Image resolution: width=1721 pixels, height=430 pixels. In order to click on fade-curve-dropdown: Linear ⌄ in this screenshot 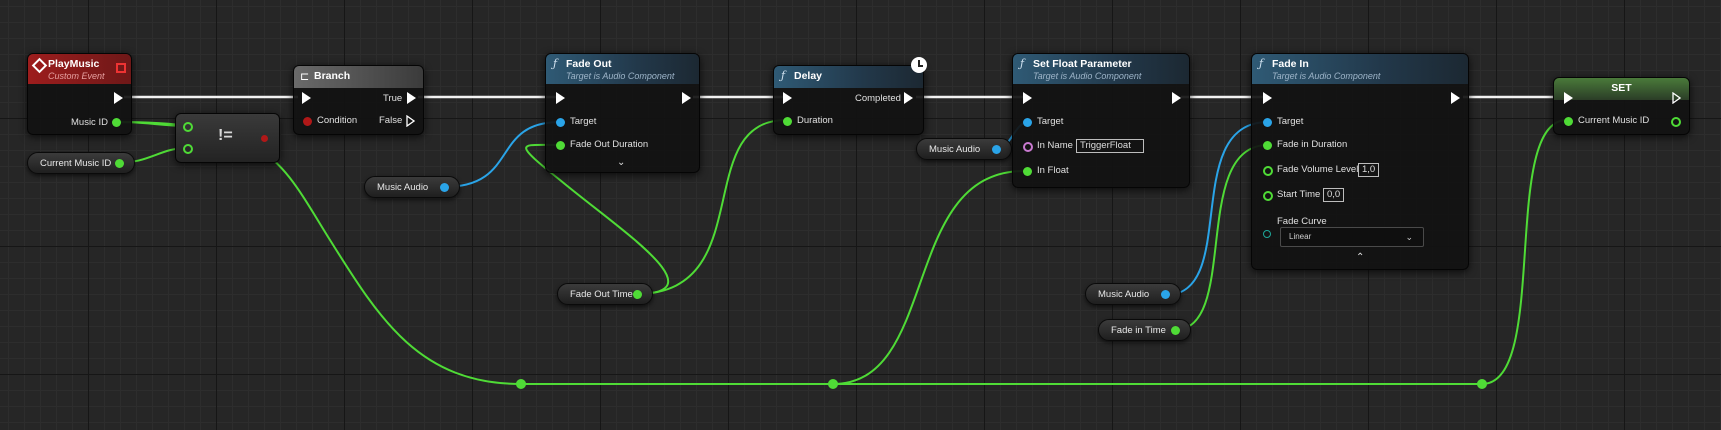, I will do `click(1352, 237)`.